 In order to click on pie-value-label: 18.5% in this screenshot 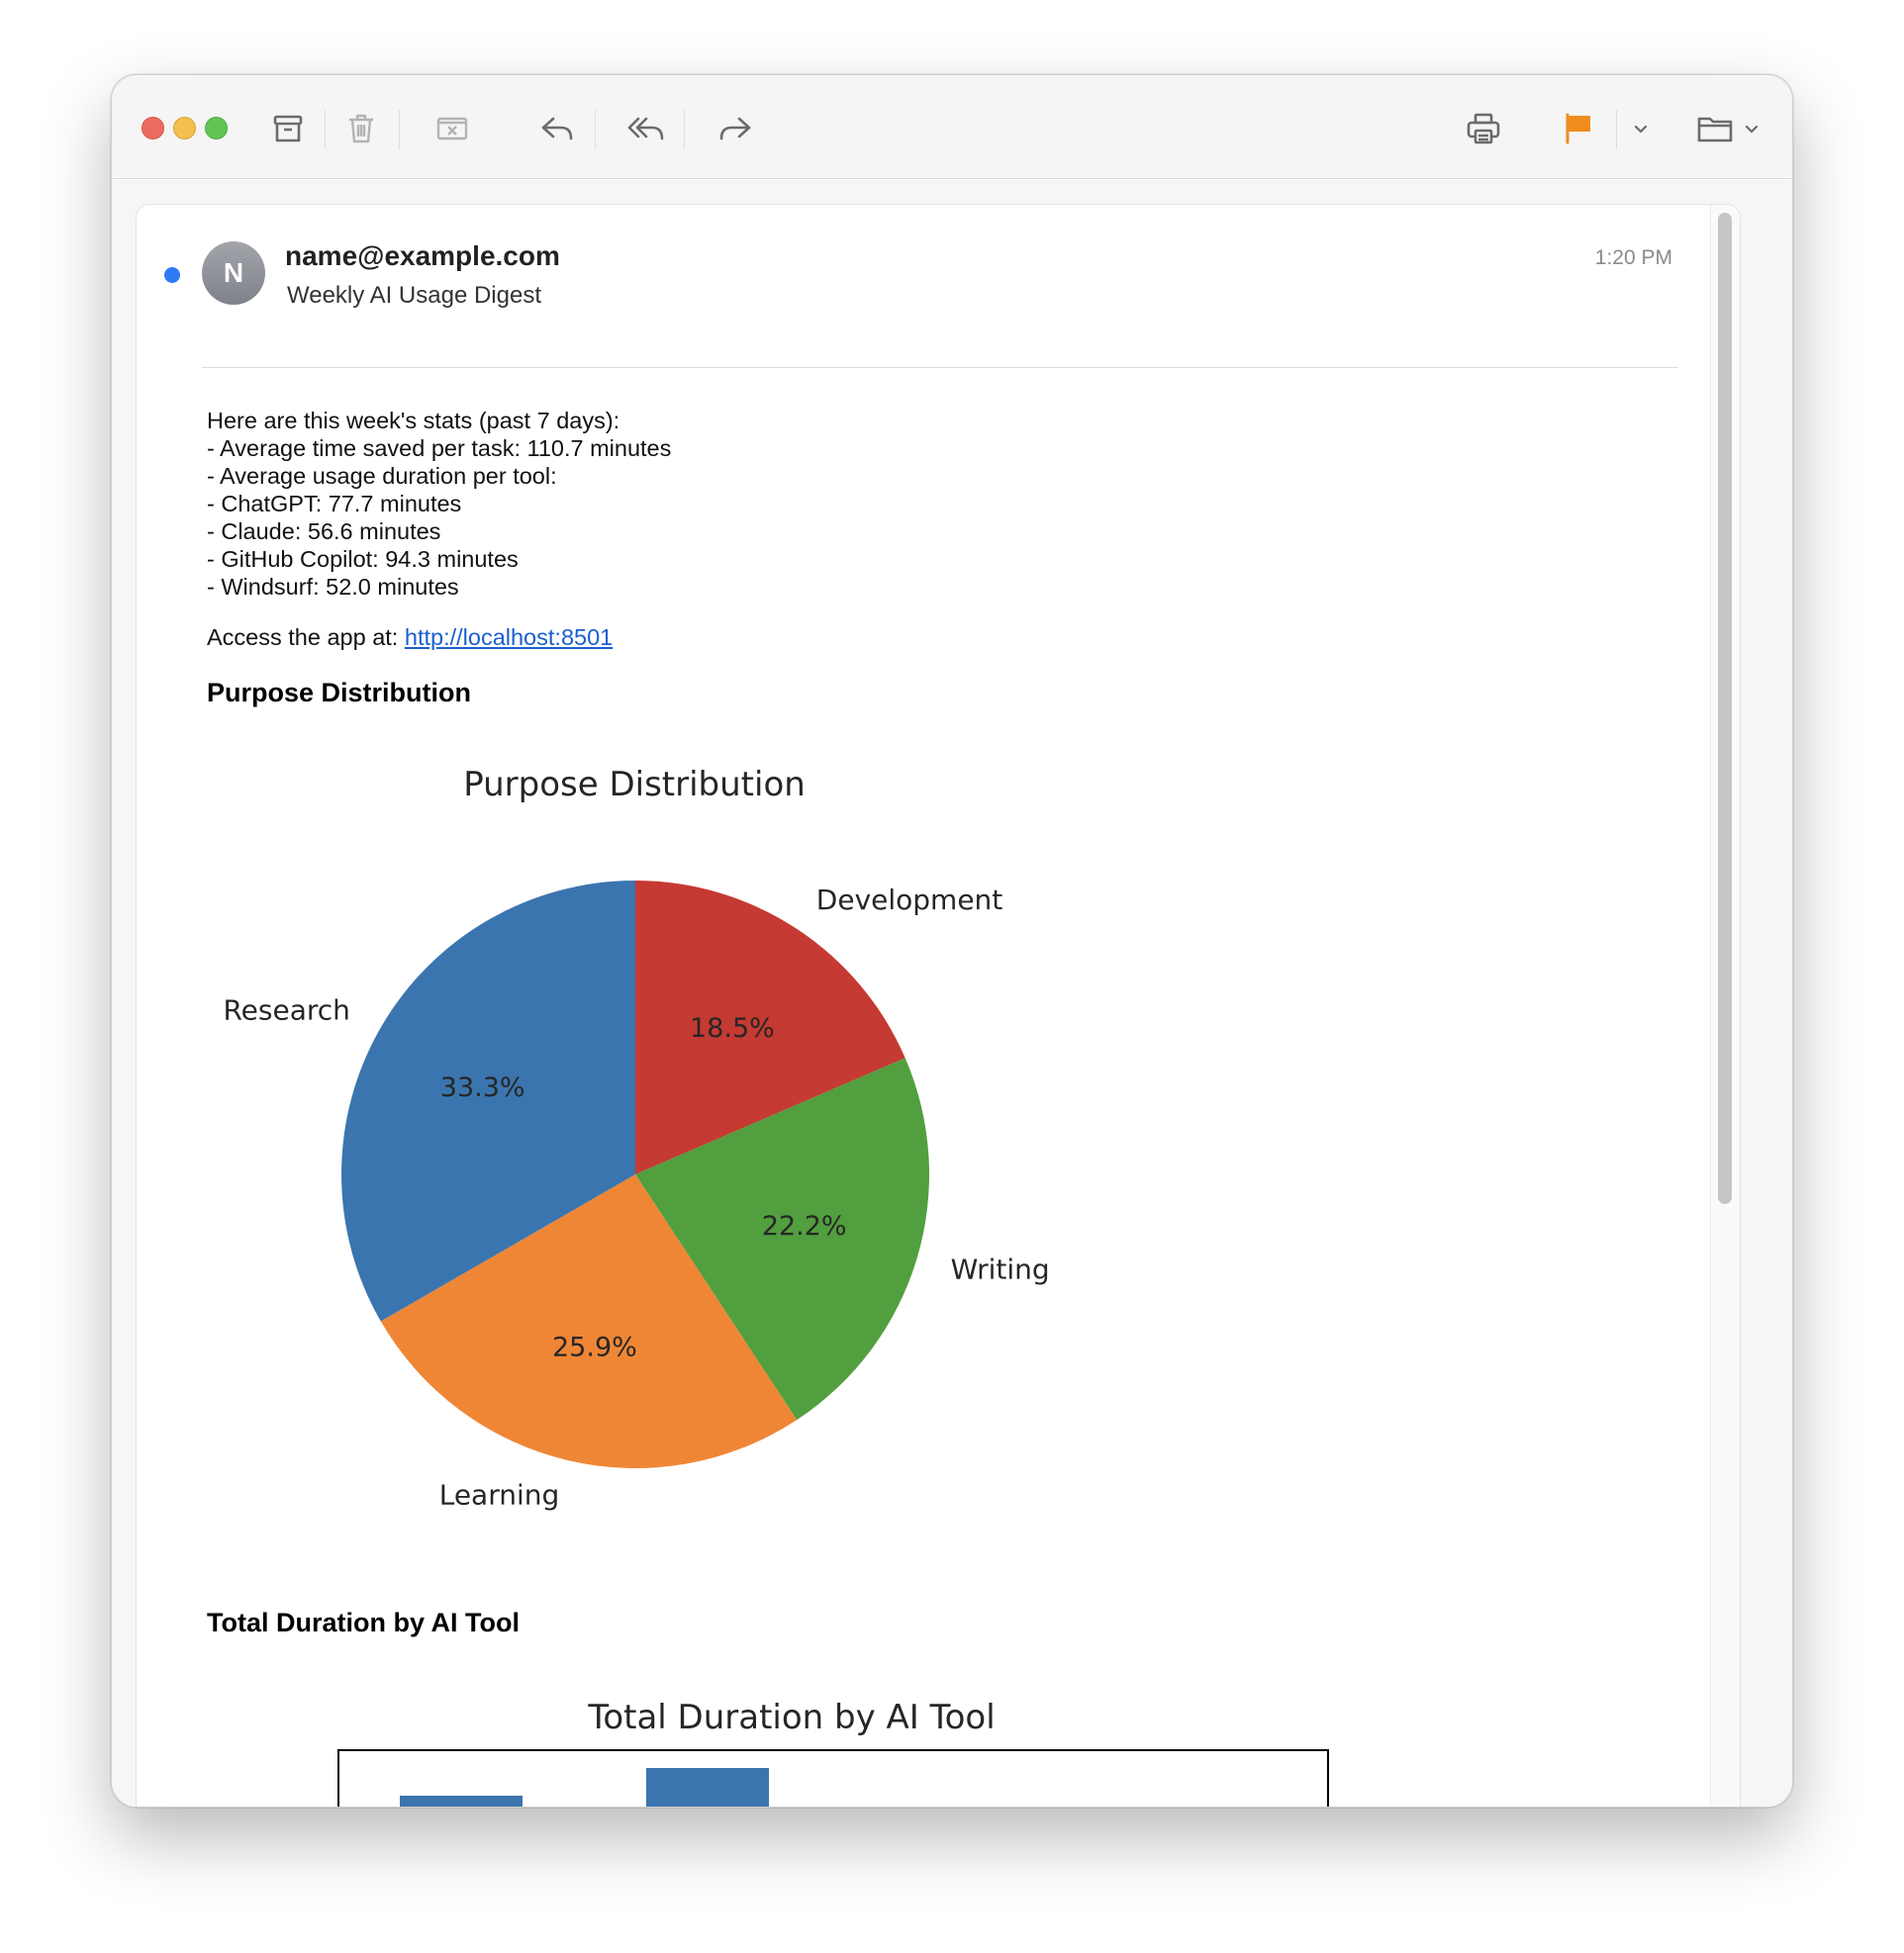, I will do `click(732, 1028)`.